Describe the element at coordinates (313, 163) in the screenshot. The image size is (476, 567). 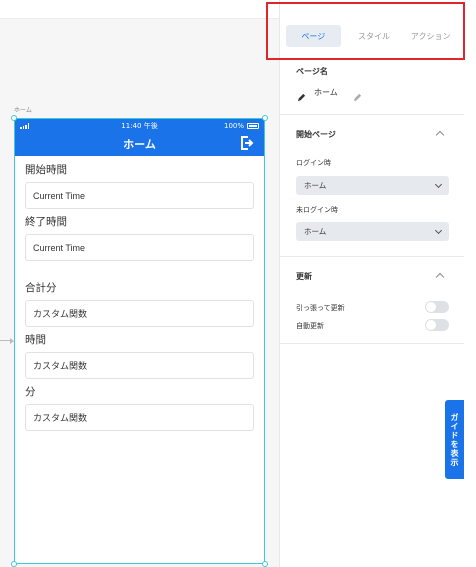
I see `logged-in-label: ログイン時` at that location.